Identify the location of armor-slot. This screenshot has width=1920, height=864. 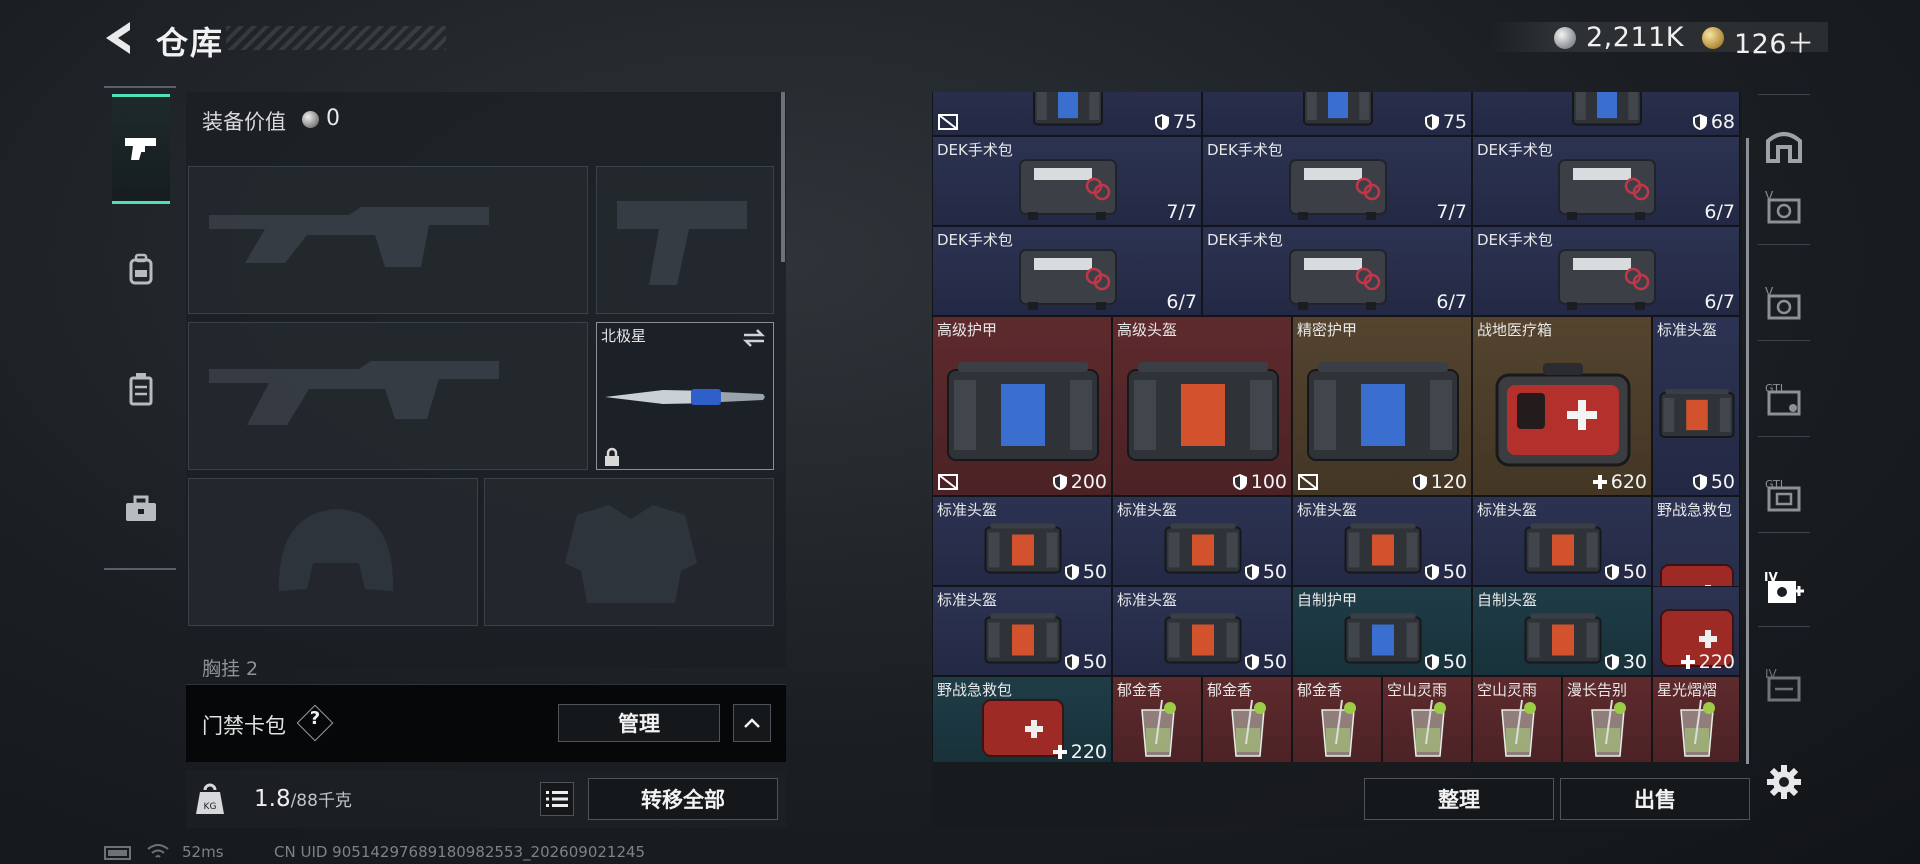
(629, 552).